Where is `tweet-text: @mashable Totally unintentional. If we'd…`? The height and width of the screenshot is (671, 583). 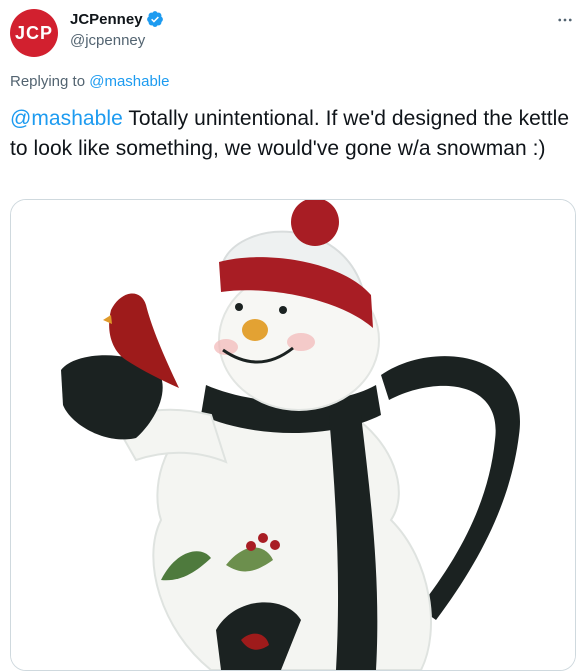 tweet-text: @mashable Totally unintentional. If we'd… is located at coordinates (290, 134).